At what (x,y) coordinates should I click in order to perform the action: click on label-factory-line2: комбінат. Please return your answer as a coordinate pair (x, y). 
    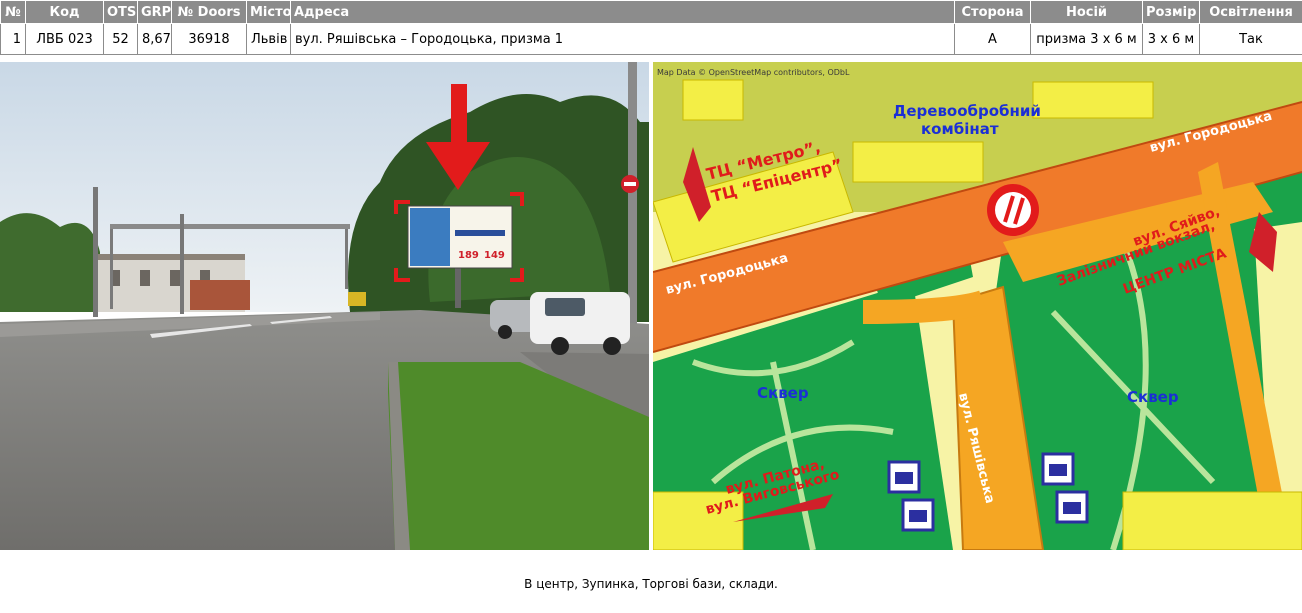
    Looking at the image, I should click on (960, 129).